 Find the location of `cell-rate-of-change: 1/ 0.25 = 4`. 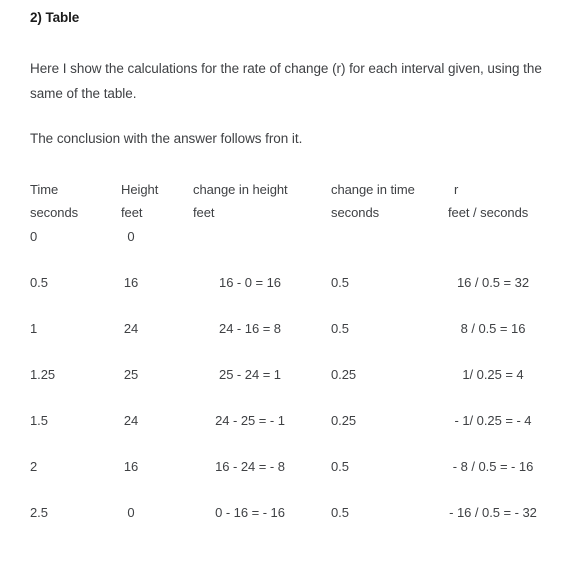

cell-rate-of-change: 1/ 0.25 = 4 is located at coordinates (493, 374).